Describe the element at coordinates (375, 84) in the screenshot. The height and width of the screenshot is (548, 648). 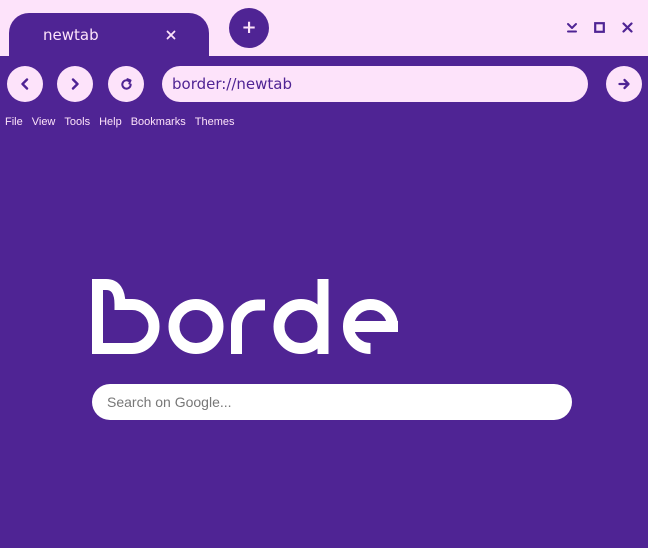
I see `address-bar: border://newtab` at that location.